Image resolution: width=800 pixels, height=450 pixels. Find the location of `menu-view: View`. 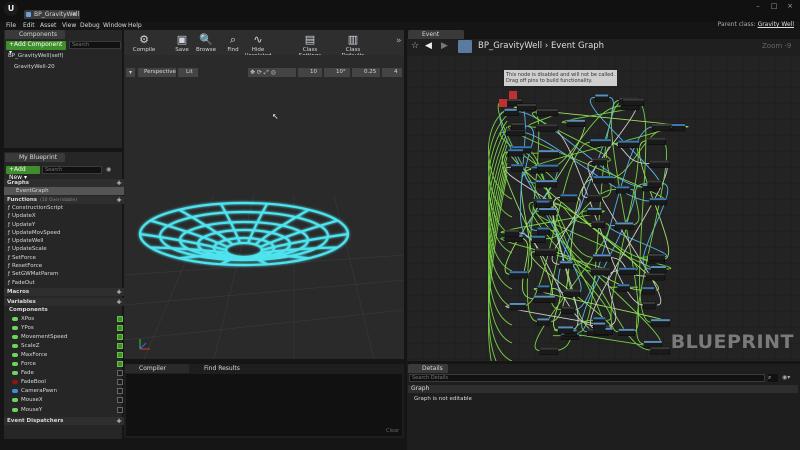

menu-view: View is located at coordinates (69, 26).